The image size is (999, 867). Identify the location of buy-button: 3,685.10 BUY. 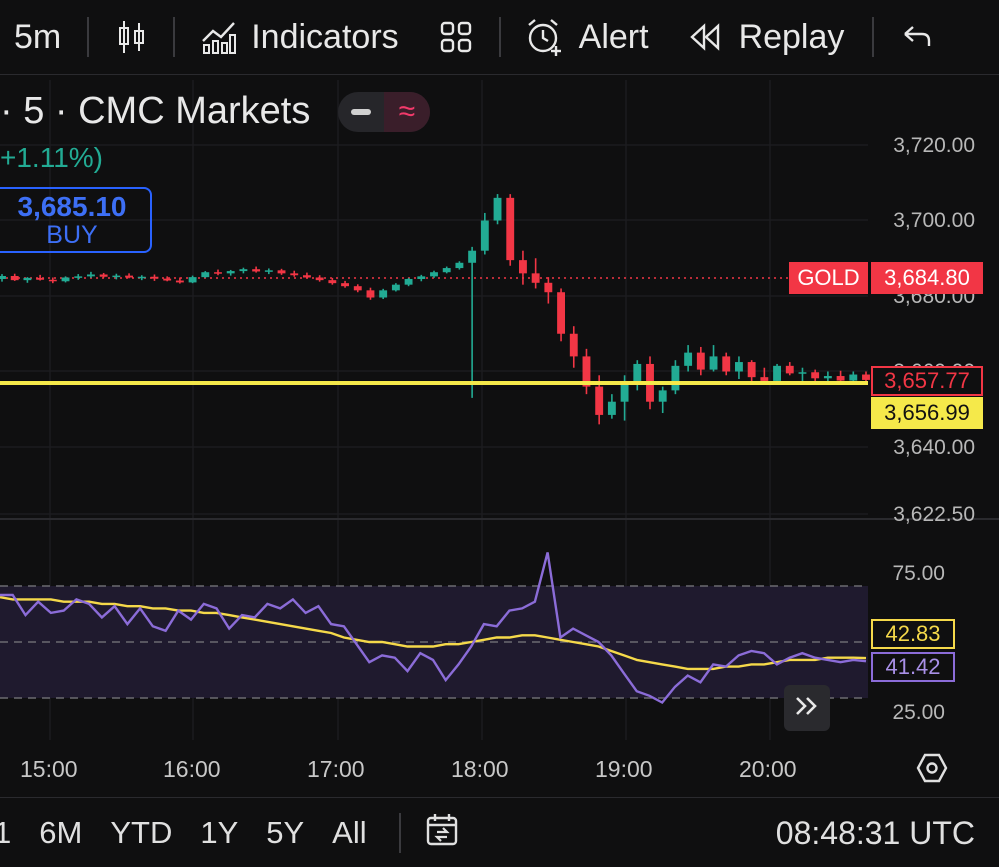
(76, 220).